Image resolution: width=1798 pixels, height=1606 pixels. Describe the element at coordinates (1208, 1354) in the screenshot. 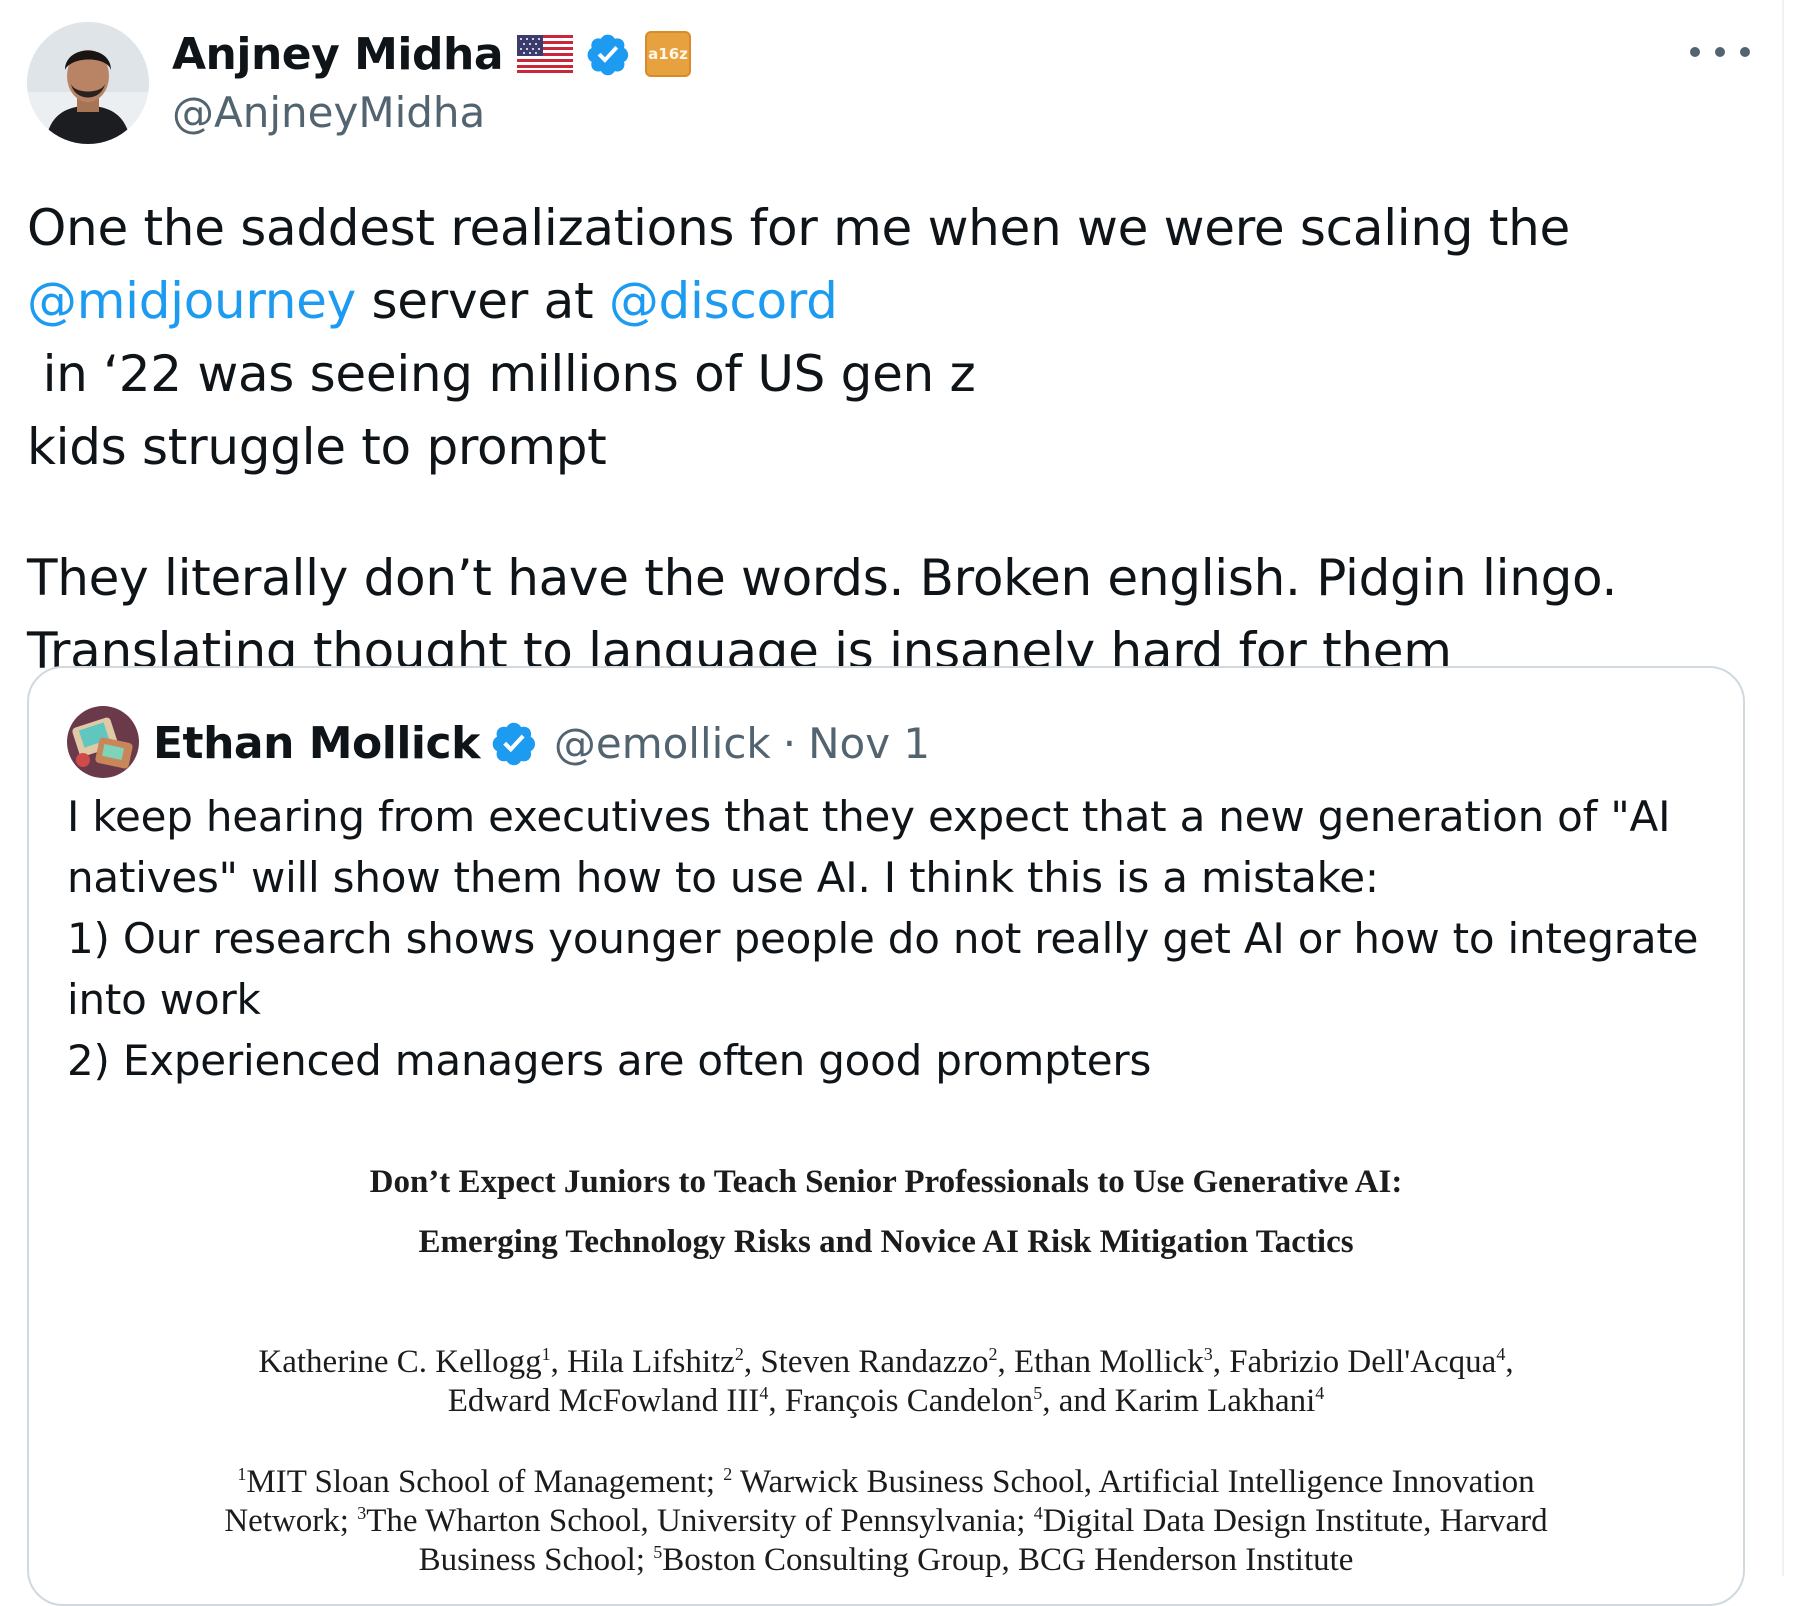

I see `author-sup: 3` at that location.